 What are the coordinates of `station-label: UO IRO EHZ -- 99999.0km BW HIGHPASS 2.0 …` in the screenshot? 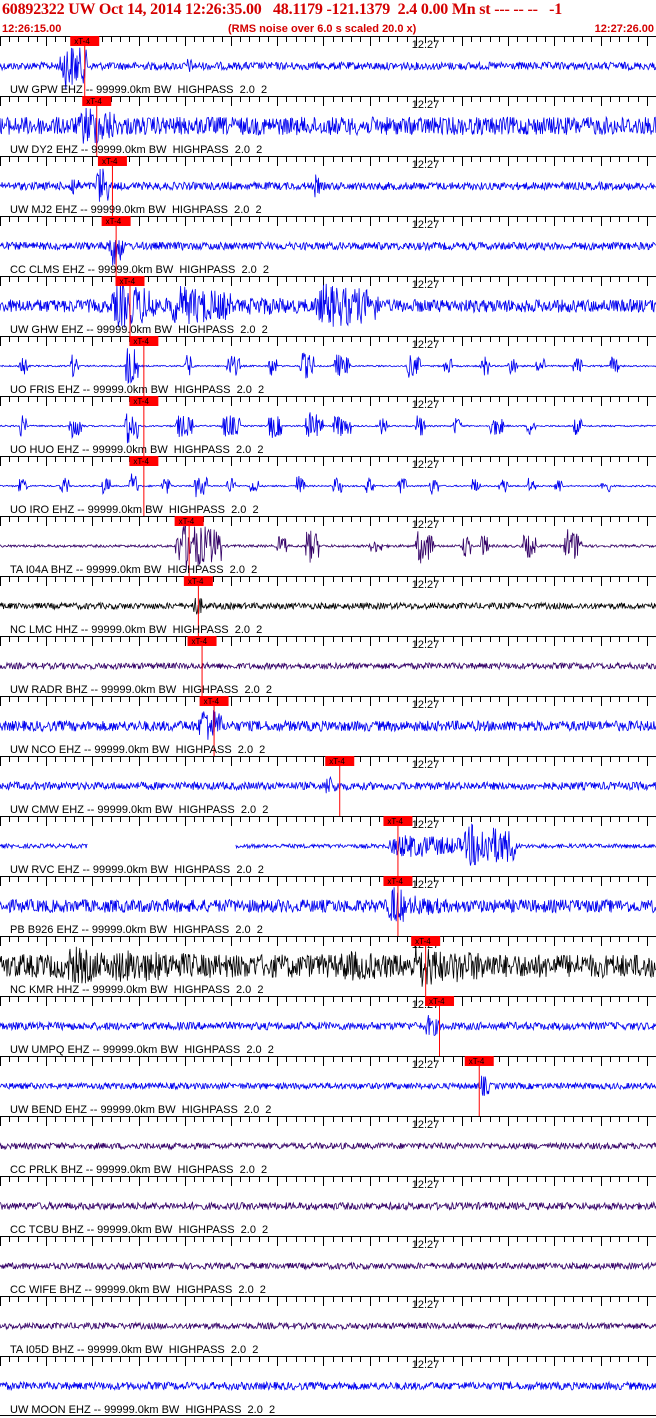 It's located at (134, 510).